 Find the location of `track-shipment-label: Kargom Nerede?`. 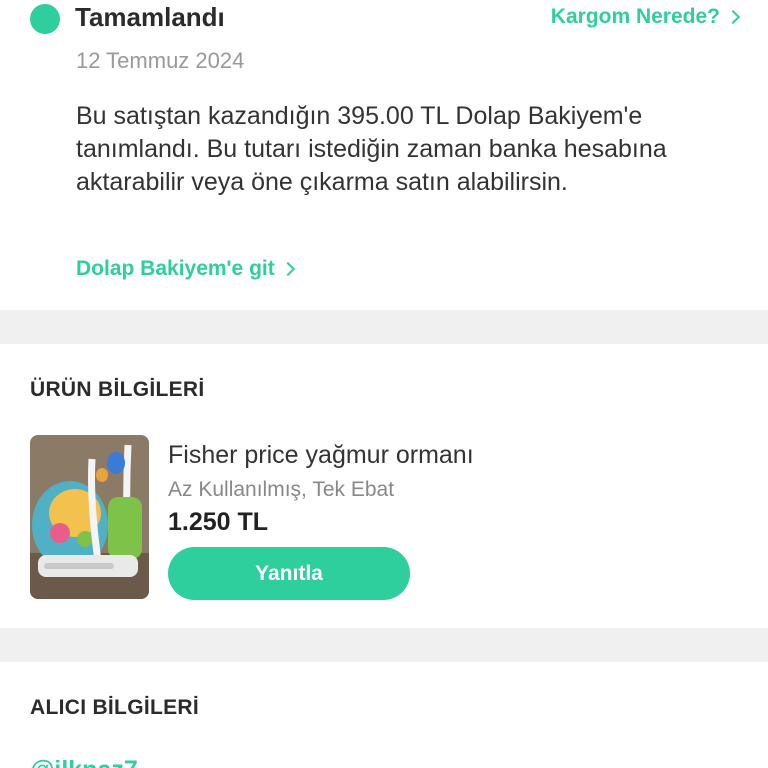

track-shipment-label: Kargom Nerede? is located at coordinates (635, 16).